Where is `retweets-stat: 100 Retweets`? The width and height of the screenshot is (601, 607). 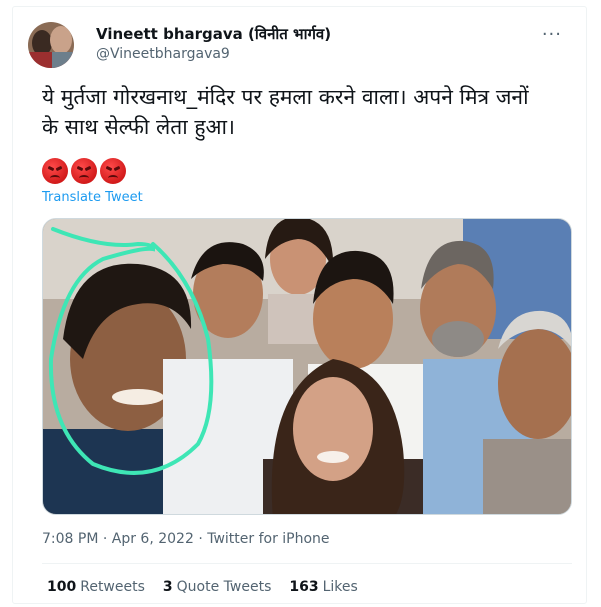
retweets-stat: 100 Retweets is located at coordinates (96, 587).